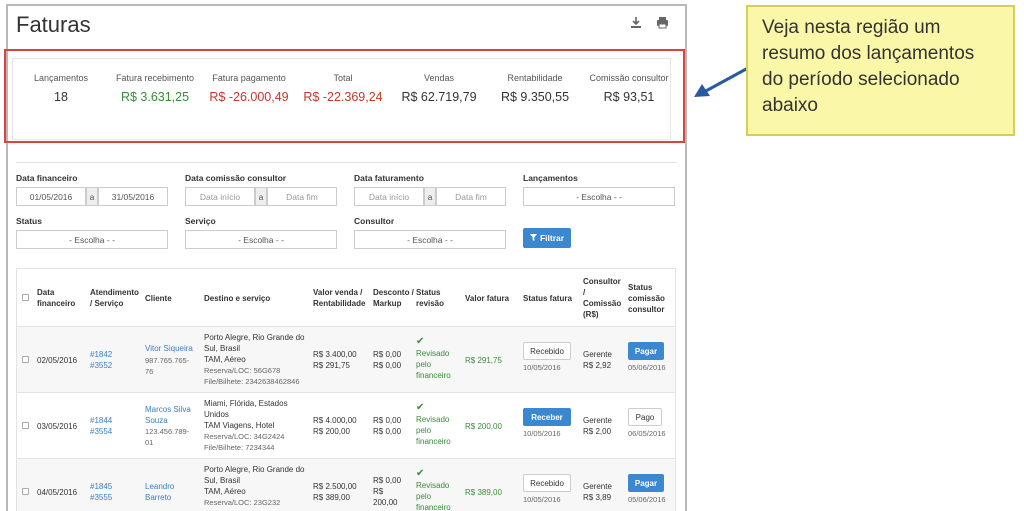 Image resolution: width=1024 pixels, height=511 pixels. Describe the element at coordinates (237, 298) in the screenshot. I see `header-destino: Destino e serviço` at that location.